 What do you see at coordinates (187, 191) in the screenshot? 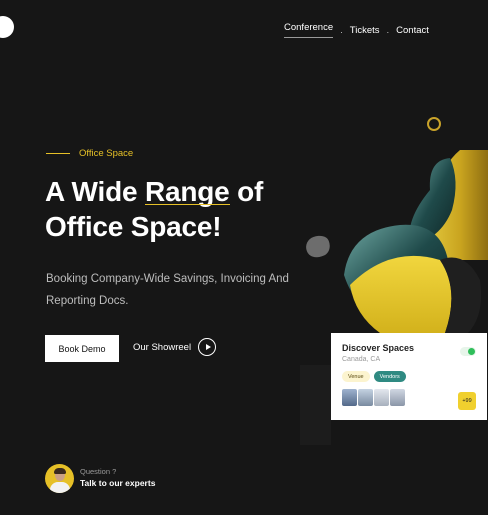
I see `headline-highlight: Range` at bounding box center [187, 191].